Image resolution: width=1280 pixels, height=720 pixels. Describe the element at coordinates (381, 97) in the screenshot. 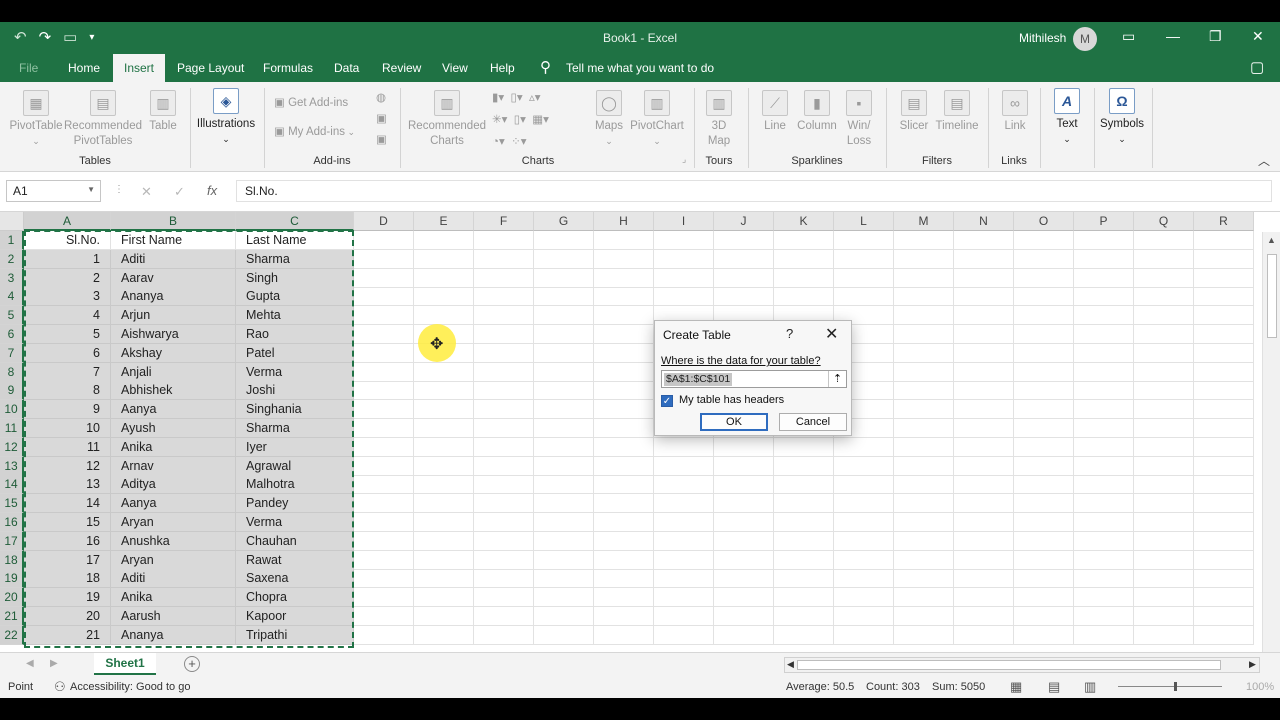

I see `people-graph-icon: ◍` at that location.